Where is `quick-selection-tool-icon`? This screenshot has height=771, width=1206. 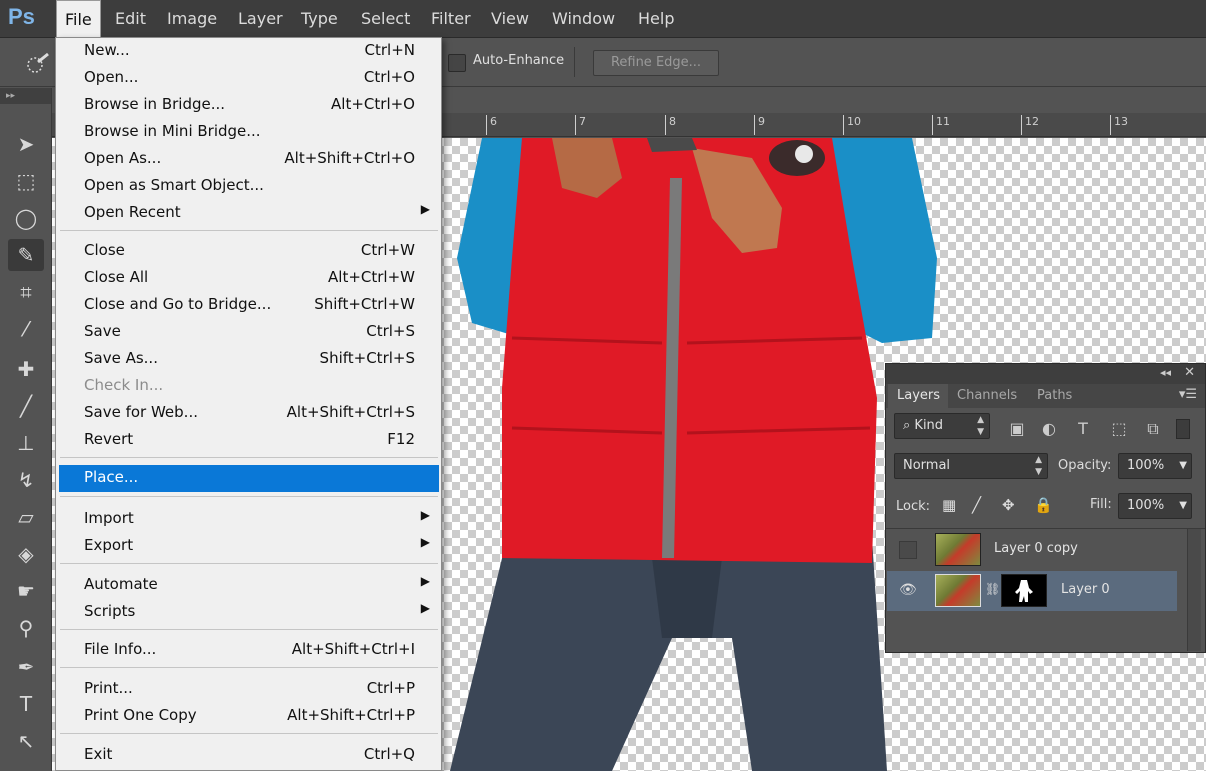 quick-selection-tool-icon is located at coordinates (38, 64).